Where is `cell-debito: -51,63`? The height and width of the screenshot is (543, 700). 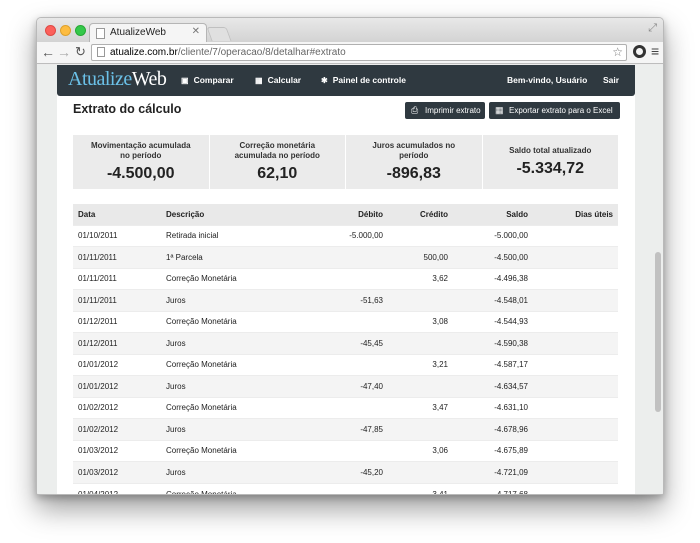 cell-debito: -51,63 is located at coordinates (345, 300).